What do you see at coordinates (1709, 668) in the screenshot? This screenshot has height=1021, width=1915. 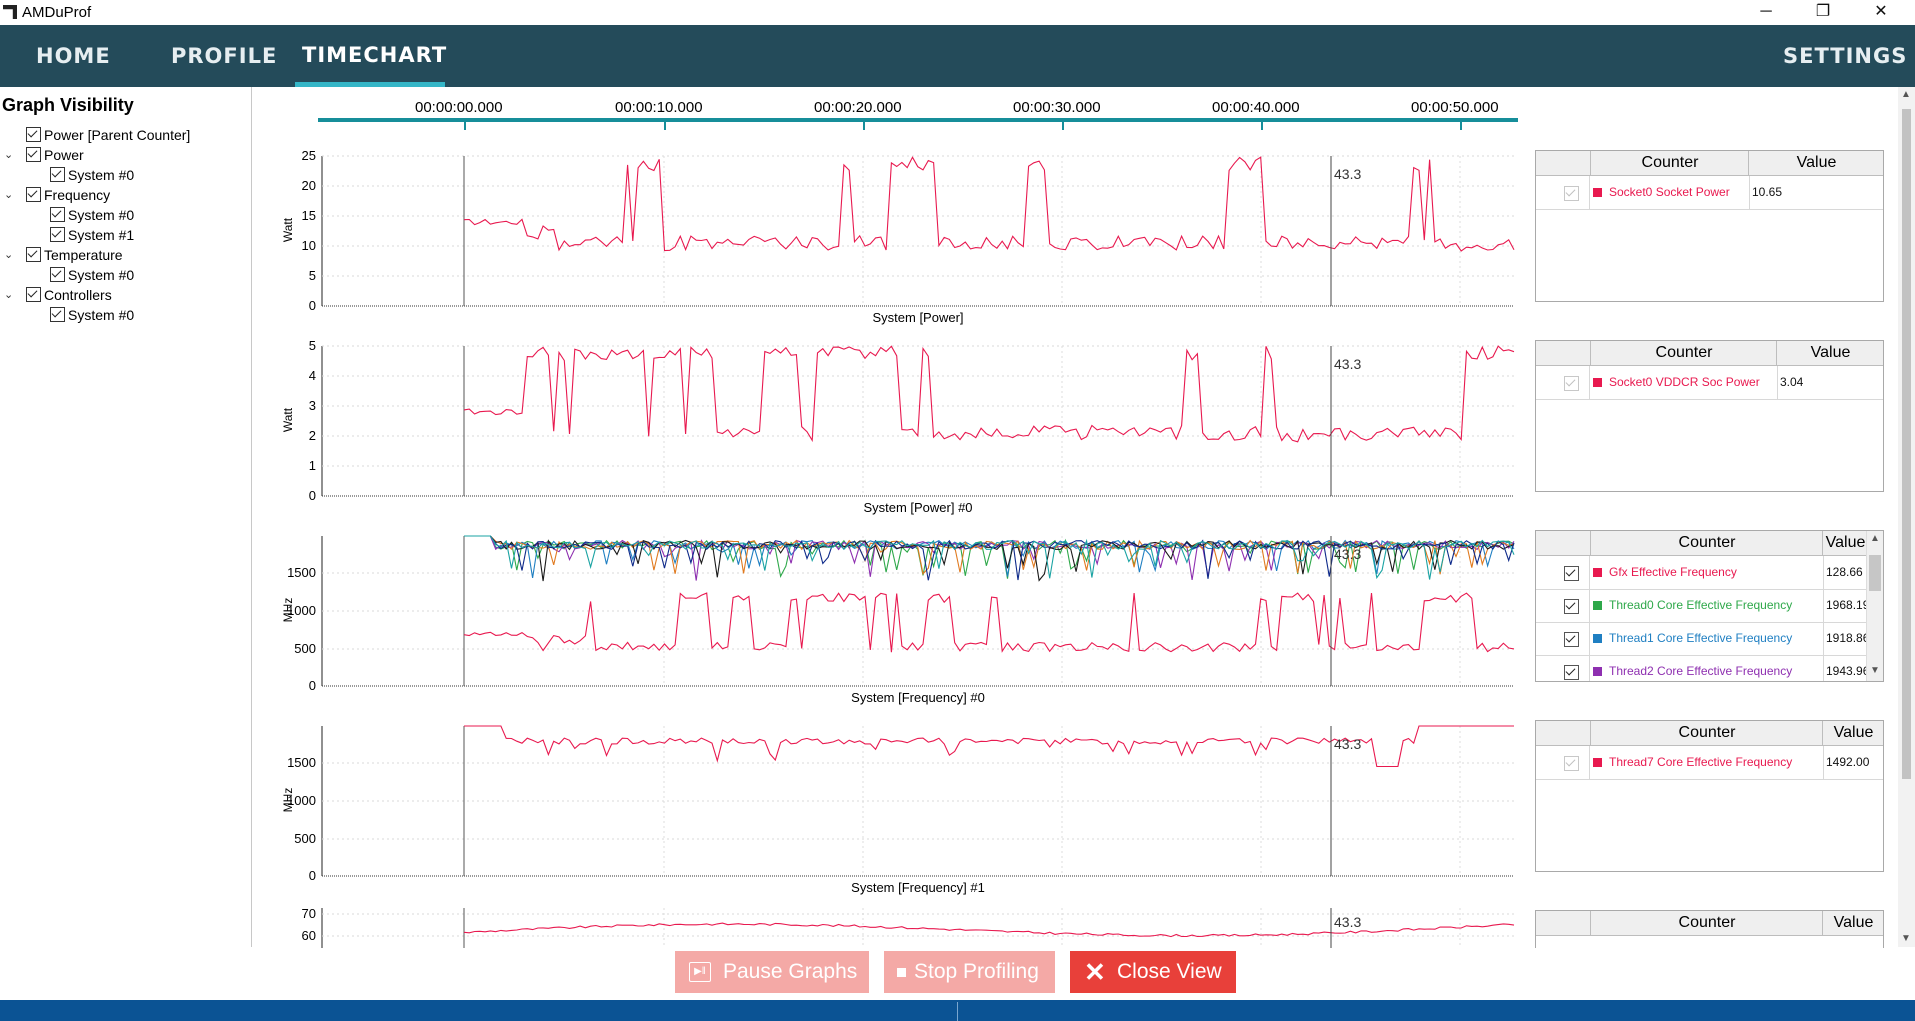 I see `counter-row: Thread2 Core Effective Frequency 1943.96` at bounding box center [1709, 668].